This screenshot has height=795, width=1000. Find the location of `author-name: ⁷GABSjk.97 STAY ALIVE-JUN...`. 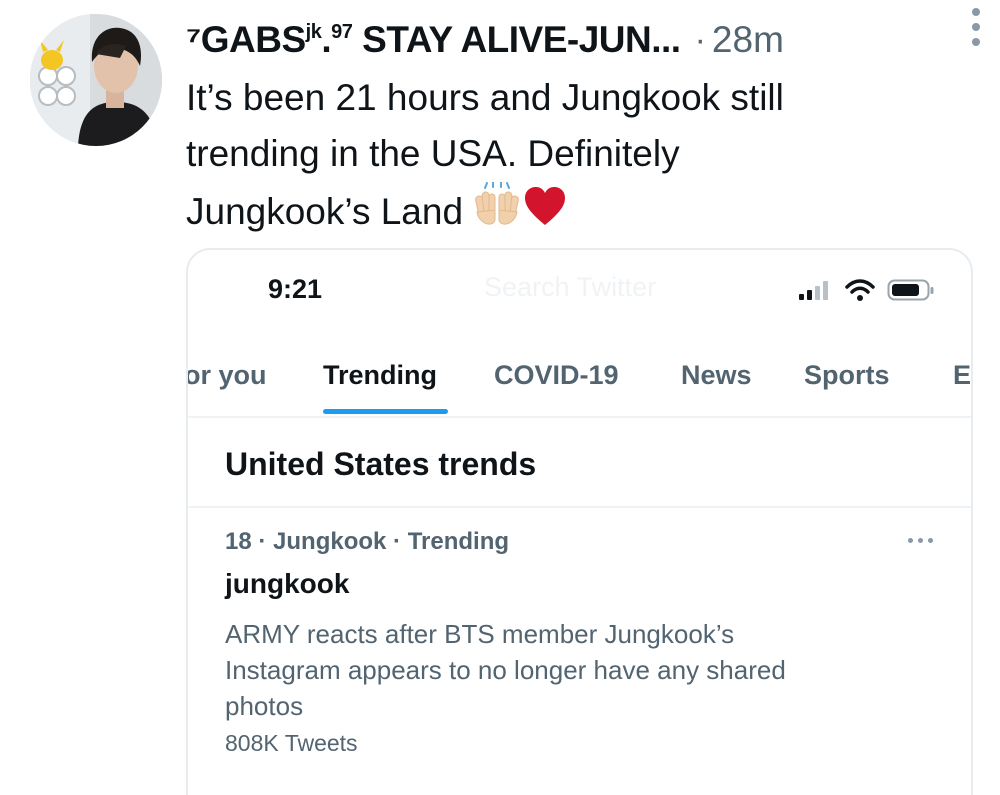

author-name: ⁷GABSjk.97 STAY ALIVE-JUN... is located at coordinates (433, 40).